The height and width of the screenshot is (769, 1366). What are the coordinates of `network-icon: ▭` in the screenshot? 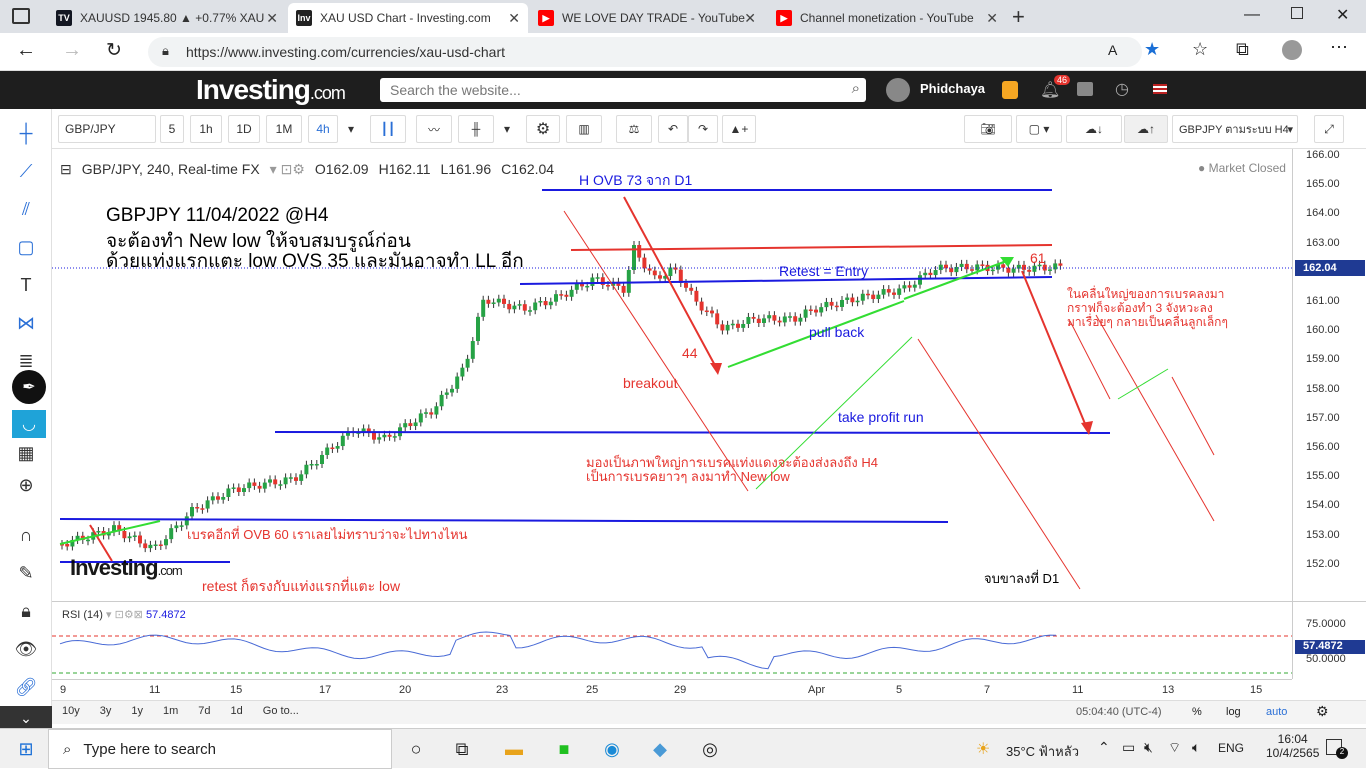 It's located at (1128, 747).